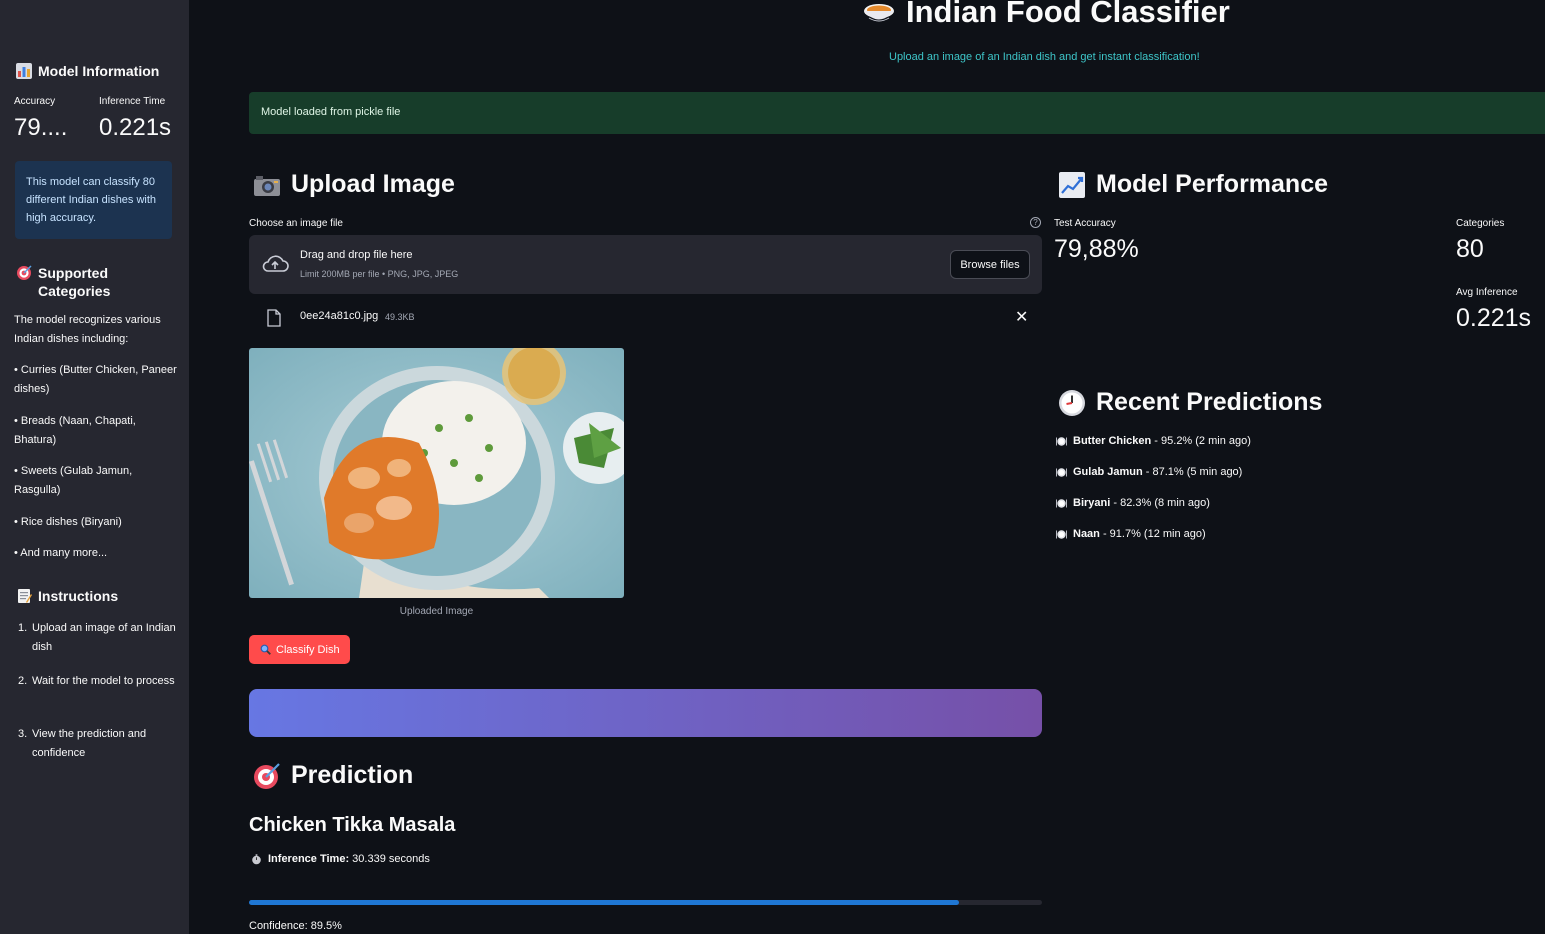 Image resolution: width=1545 pixels, height=934 pixels. I want to click on page-title: Indian Food Classifier, so click(1046, 15).